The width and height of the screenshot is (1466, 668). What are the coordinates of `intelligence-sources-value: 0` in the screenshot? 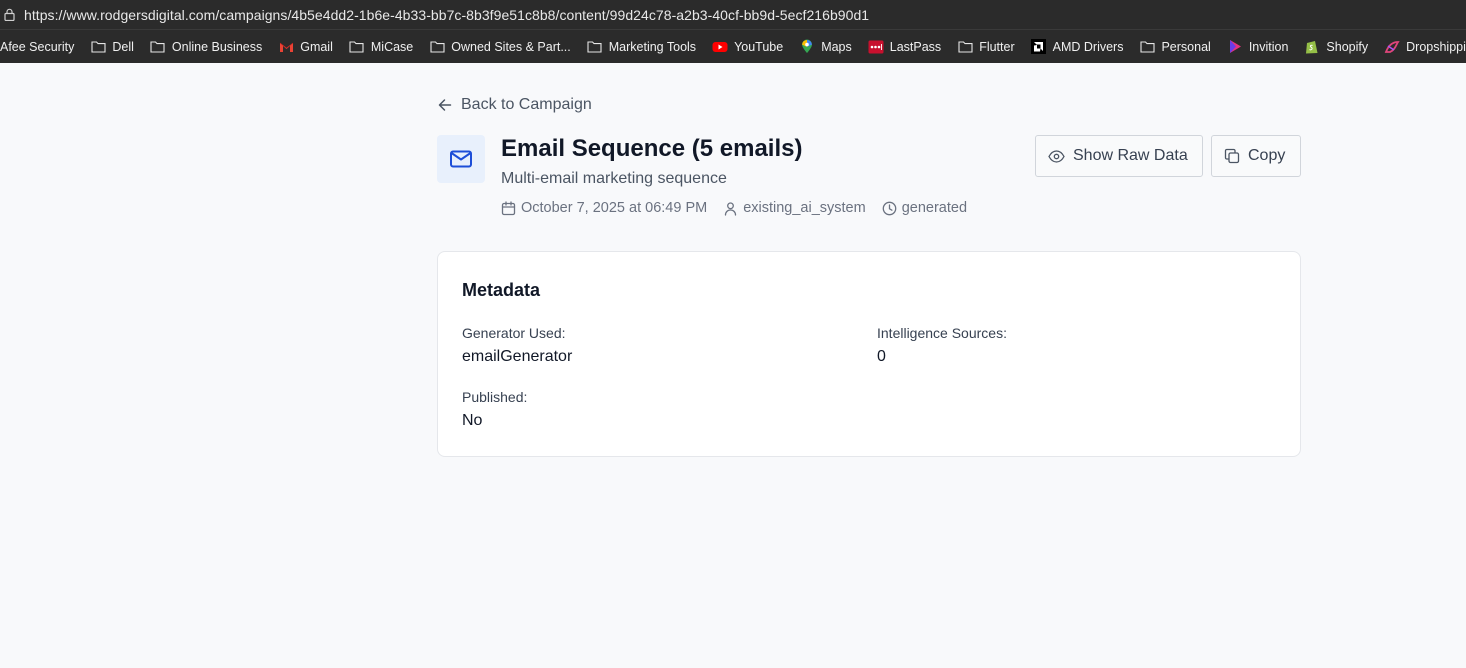 It's located at (881, 356).